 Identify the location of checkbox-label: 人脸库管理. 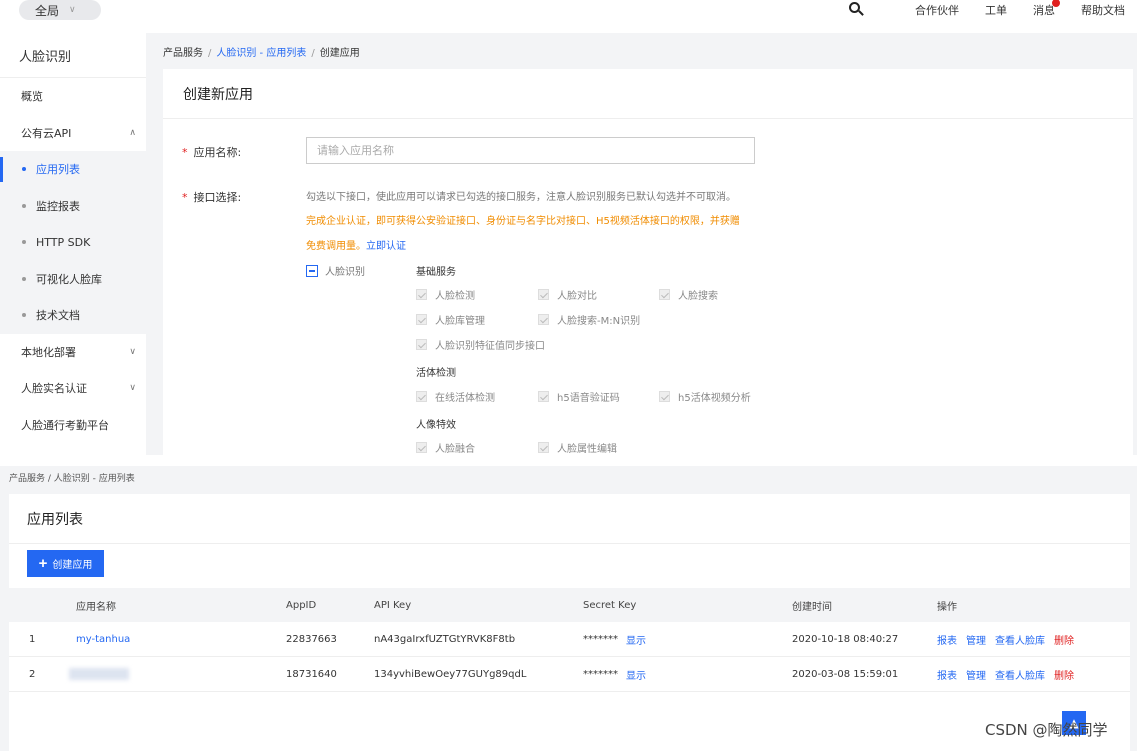
(460, 321).